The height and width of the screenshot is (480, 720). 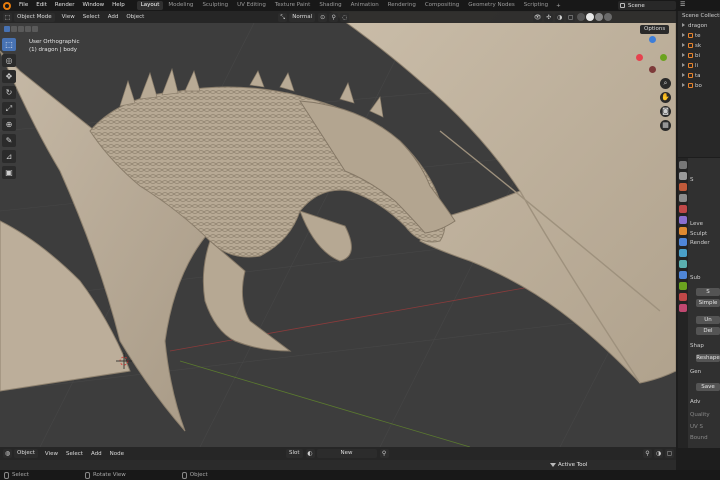 I want to click on view-layer-tab-icon, so click(x=683, y=198).